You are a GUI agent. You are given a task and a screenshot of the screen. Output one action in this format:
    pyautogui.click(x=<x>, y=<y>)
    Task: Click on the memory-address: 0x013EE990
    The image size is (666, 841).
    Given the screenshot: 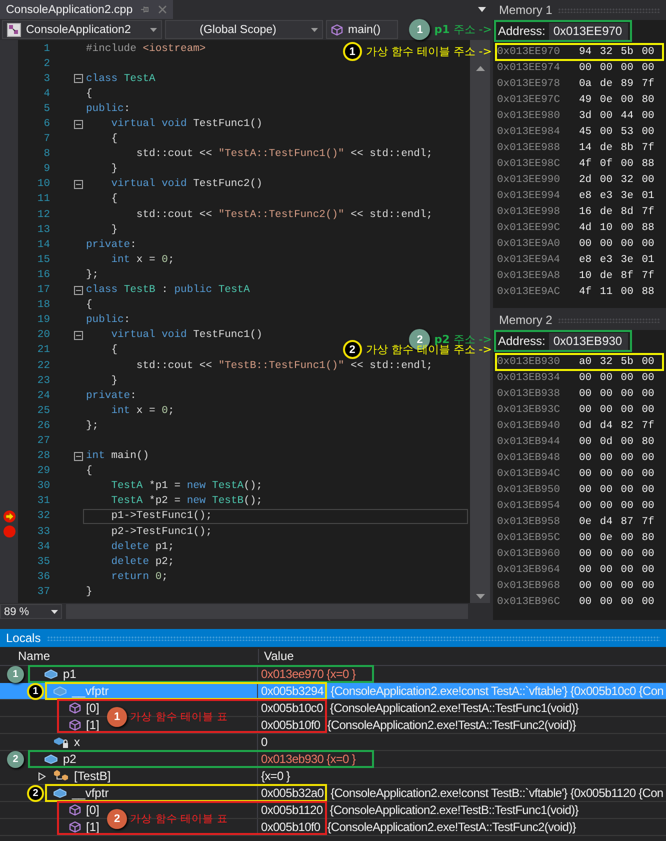 What is the action you would take?
    pyautogui.click(x=529, y=180)
    